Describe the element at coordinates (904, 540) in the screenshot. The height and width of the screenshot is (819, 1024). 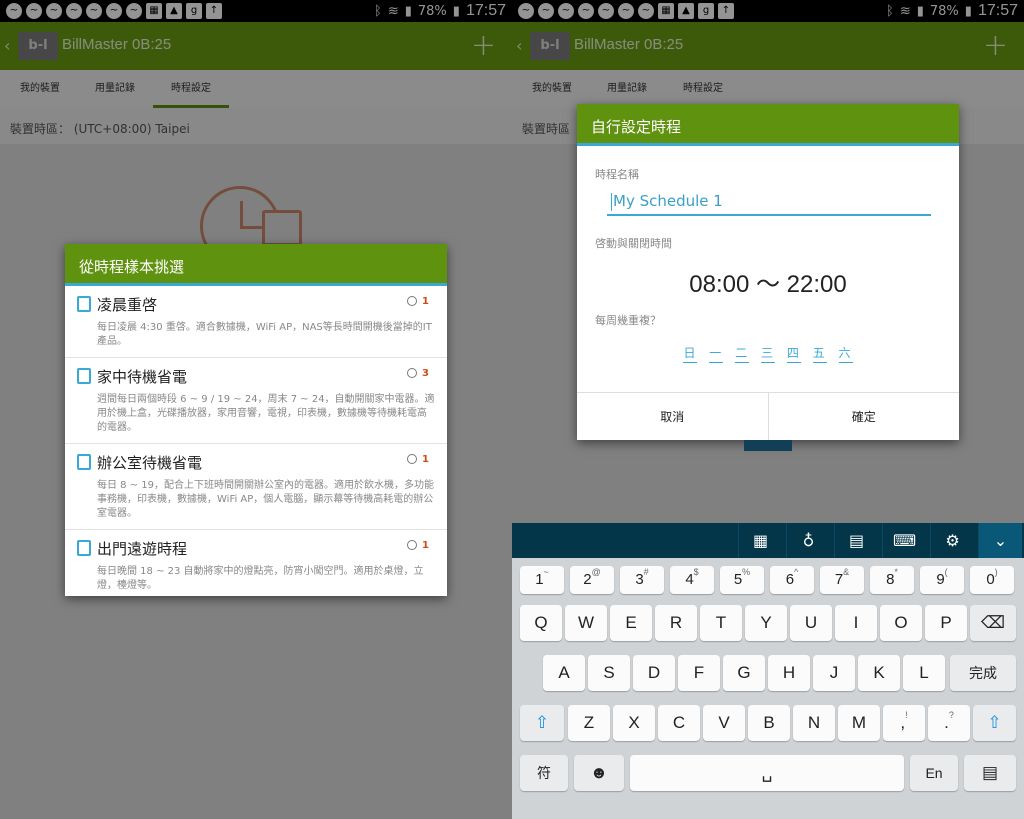
I see `keyboard-layout-icon: ⌨` at that location.